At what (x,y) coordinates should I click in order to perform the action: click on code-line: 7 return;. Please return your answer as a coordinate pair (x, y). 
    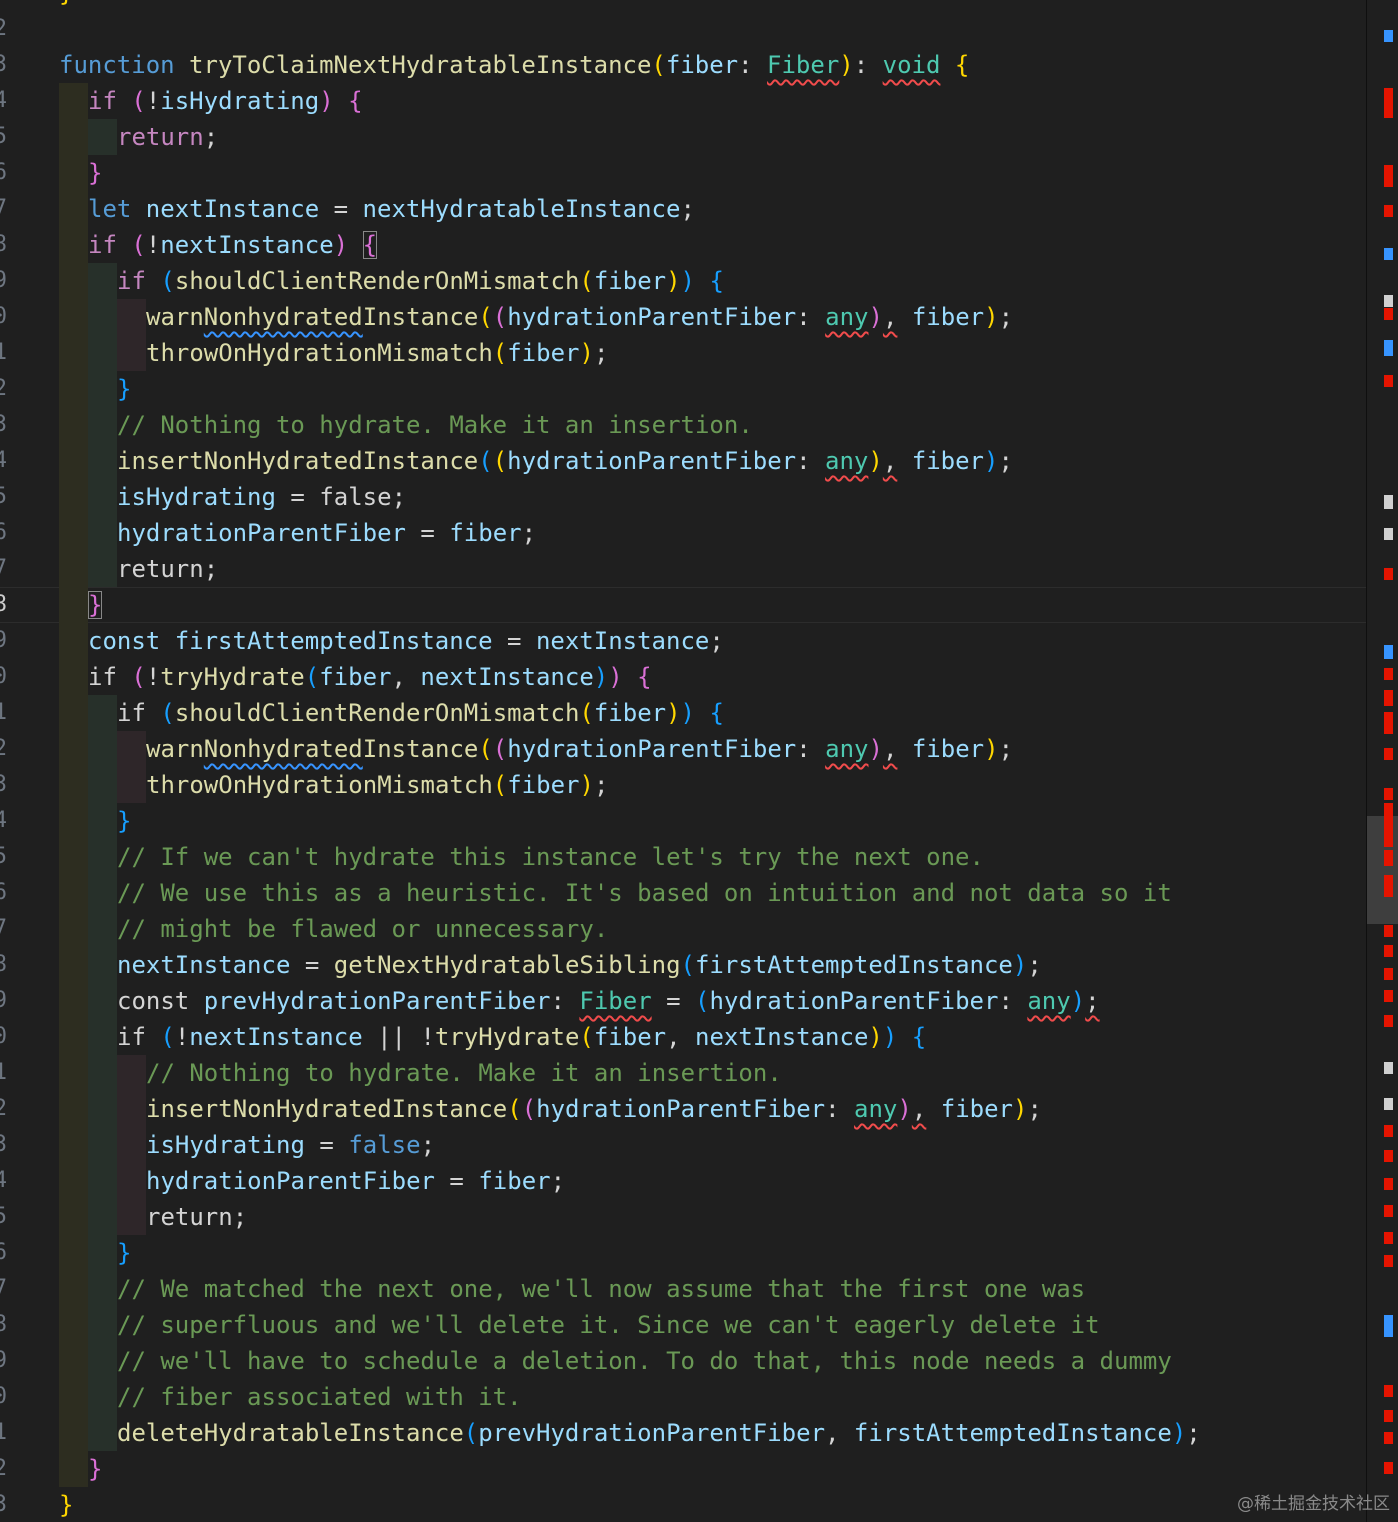
    Looking at the image, I should click on (683, 569).